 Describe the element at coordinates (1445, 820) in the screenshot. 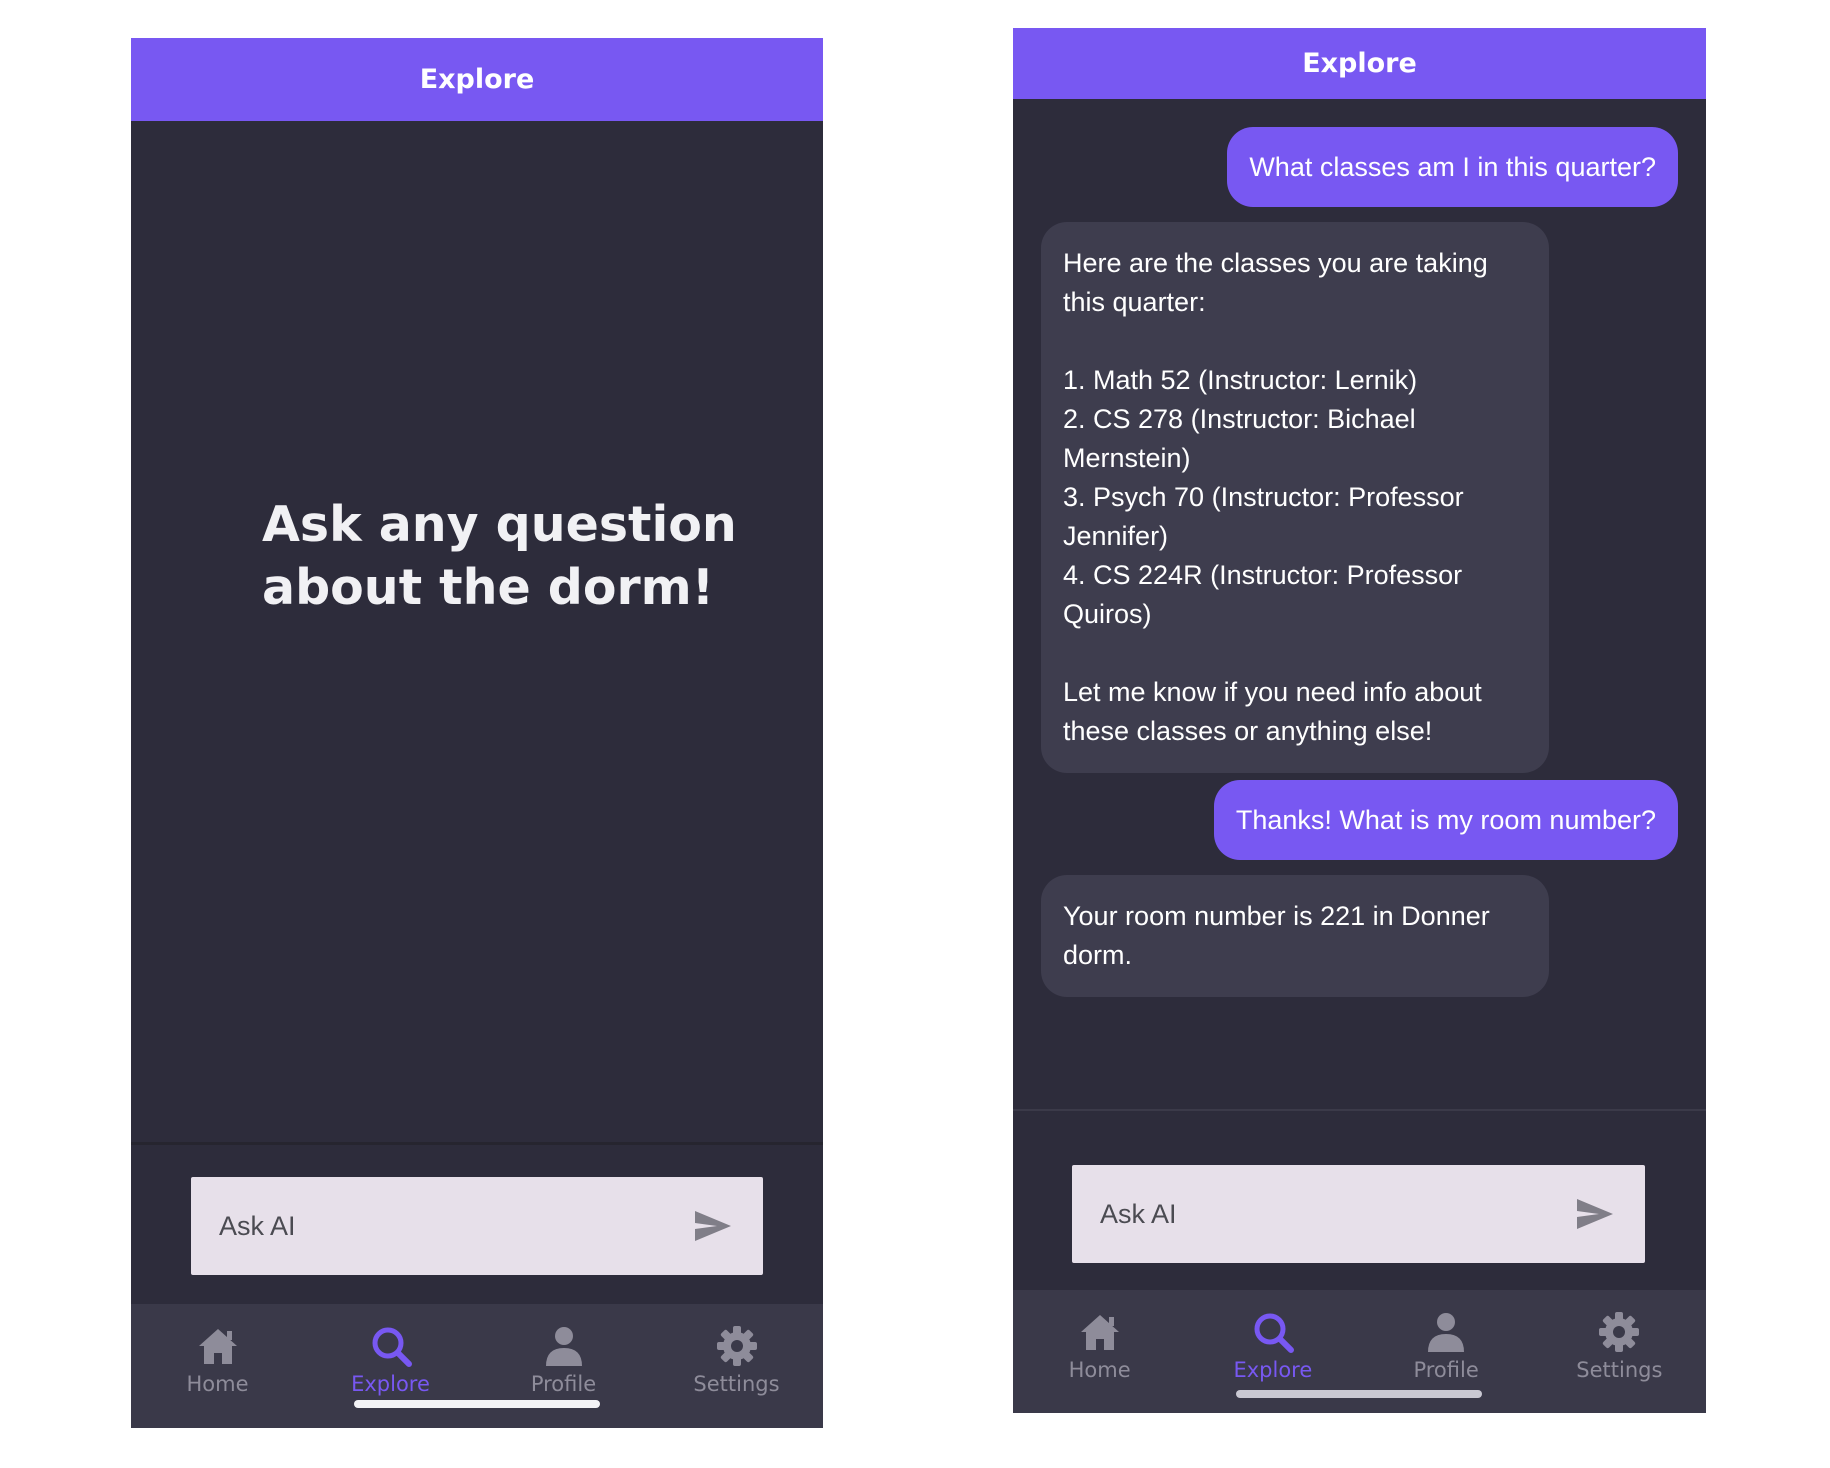

I see `user-message: Thanks! What is my room number?` at that location.